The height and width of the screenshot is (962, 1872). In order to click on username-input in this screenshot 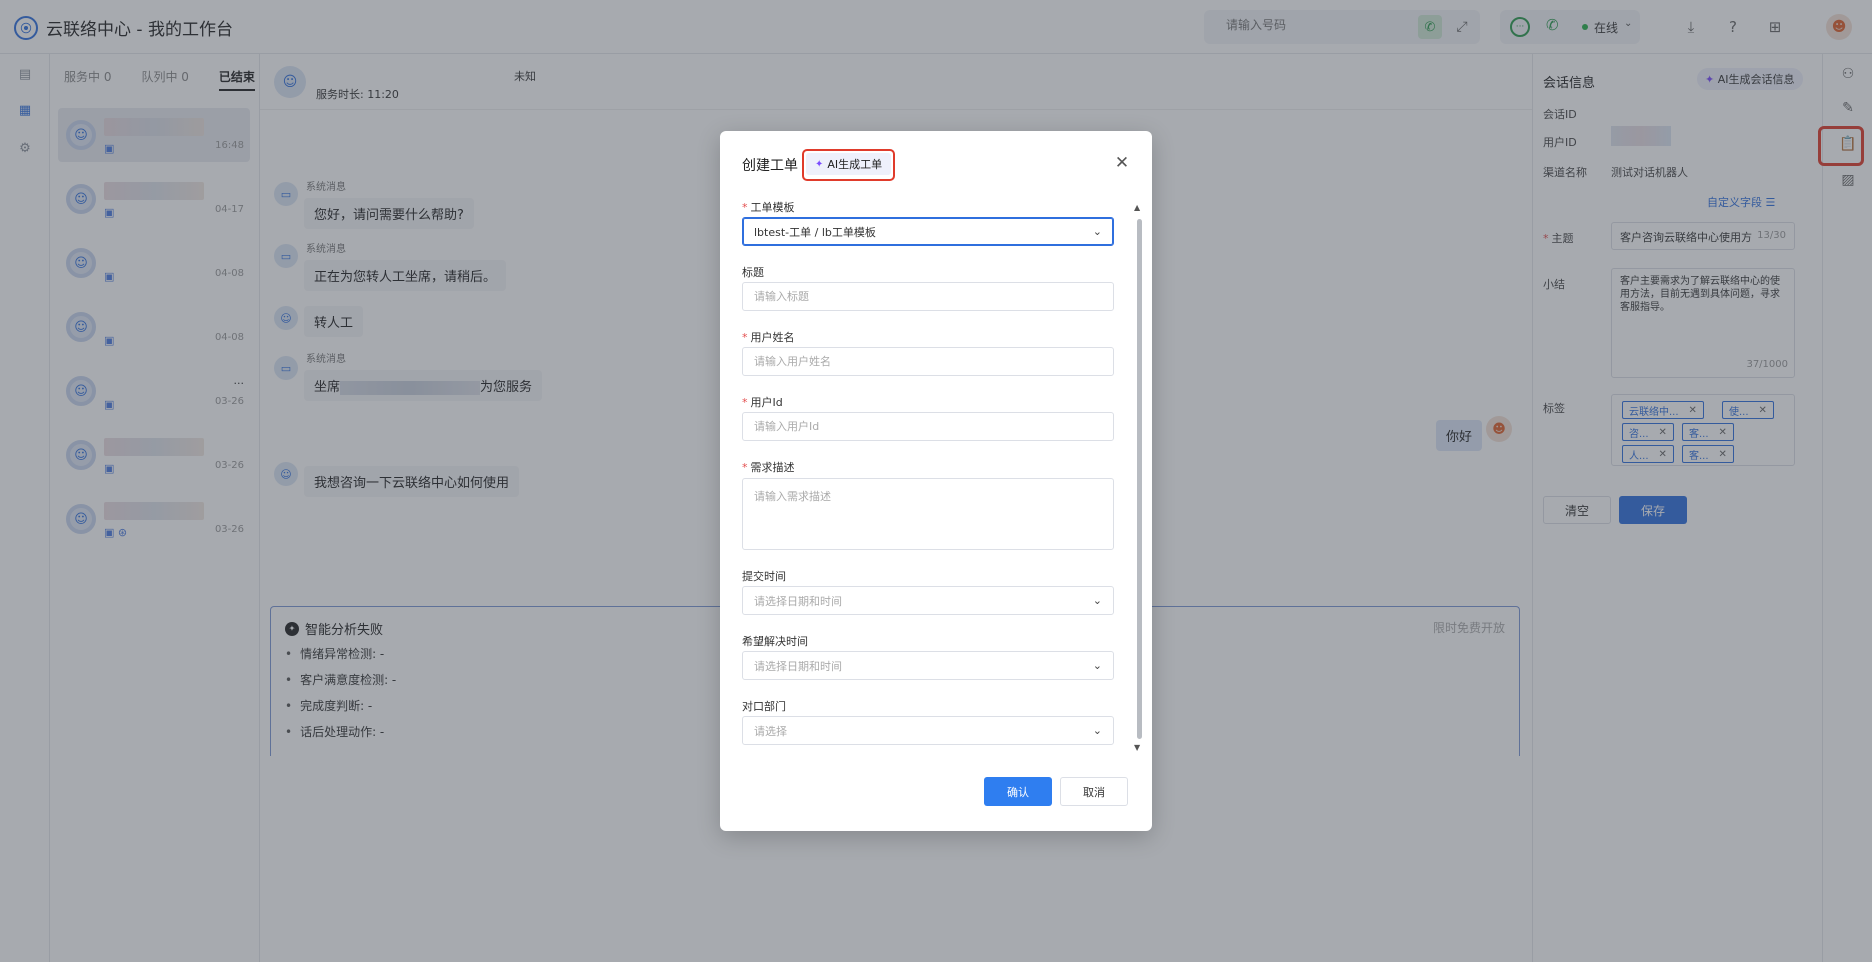, I will do `click(928, 361)`.